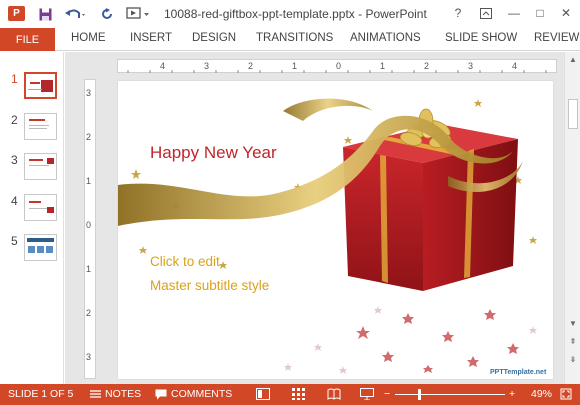 The image size is (580, 405). Describe the element at coordinates (387, 394) in the screenshot. I see `zoom-out-button: −` at that location.